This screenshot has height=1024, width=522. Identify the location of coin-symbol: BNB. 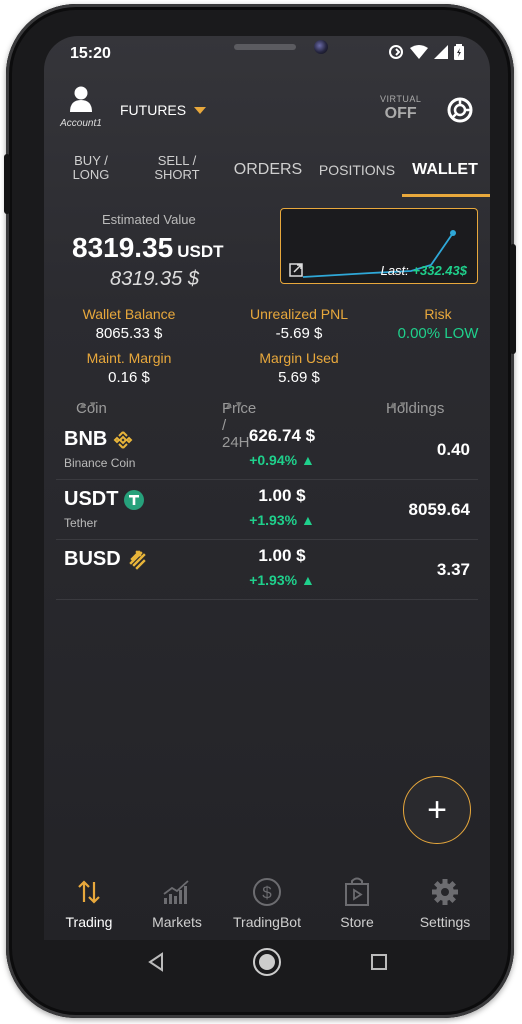
(98, 439).